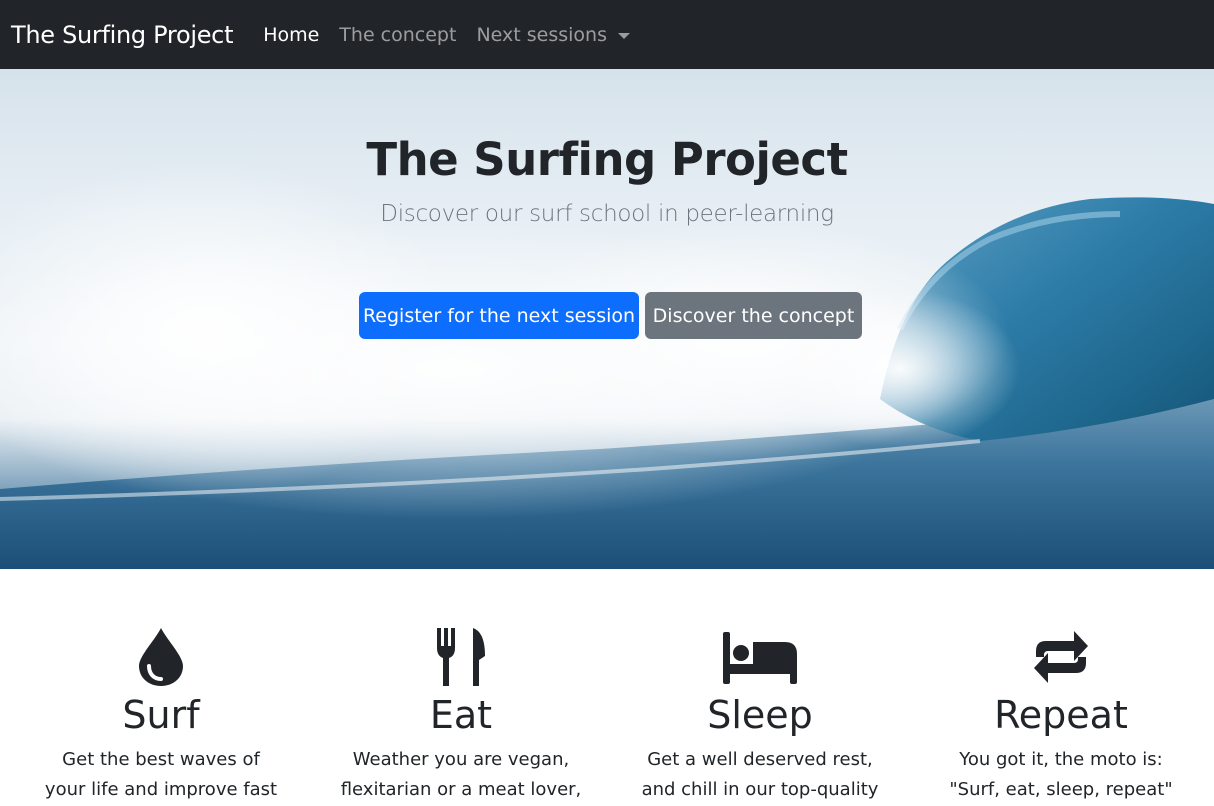 The width and height of the screenshot is (1214, 806). What do you see at coordinates (760, 759) in the screenshot?
I see `feature-text-line: Get a well deserved rest,` at bounding box center [760, 759].